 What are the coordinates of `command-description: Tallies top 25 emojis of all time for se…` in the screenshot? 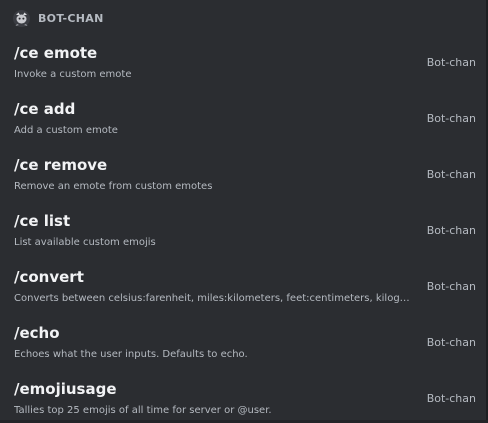 It's located at (143, 410).